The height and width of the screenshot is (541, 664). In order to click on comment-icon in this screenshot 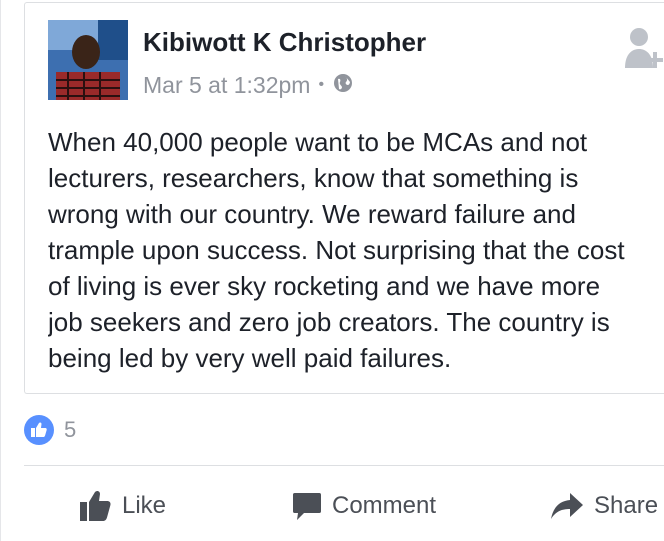, I will do `click(307, 506)`.